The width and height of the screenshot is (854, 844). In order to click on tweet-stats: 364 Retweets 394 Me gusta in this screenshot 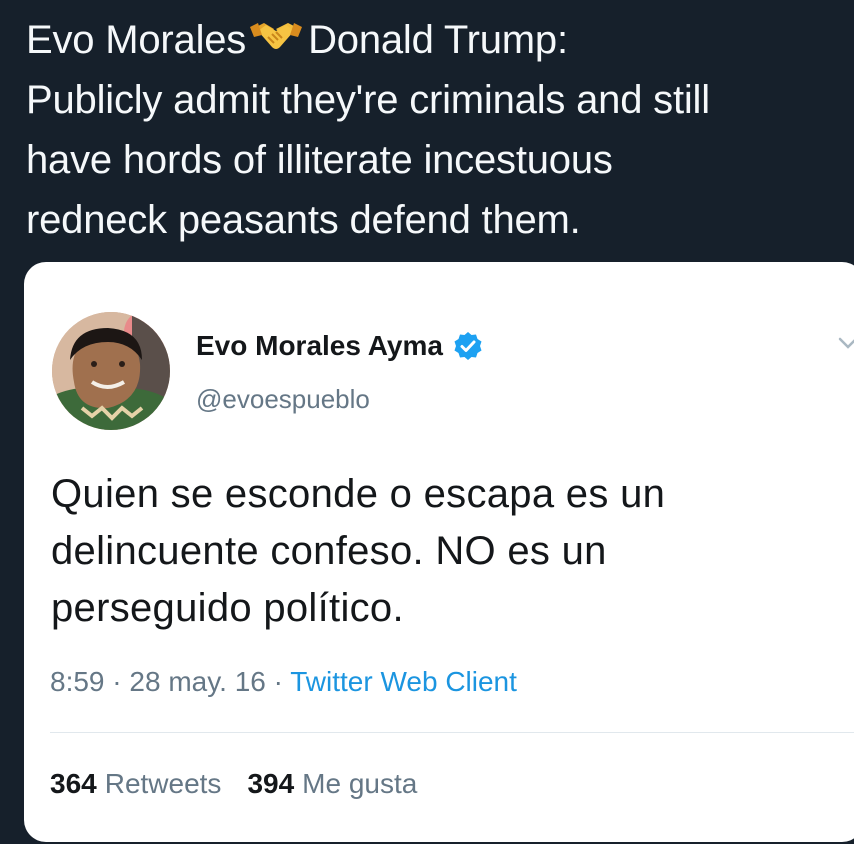, I will do `click(233, 784)`.